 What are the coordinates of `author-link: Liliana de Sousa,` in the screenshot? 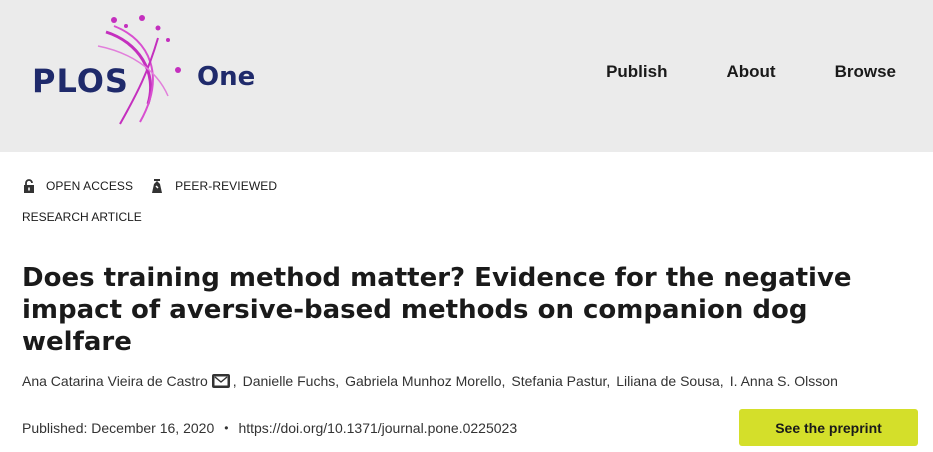 It's located at (669, 381).